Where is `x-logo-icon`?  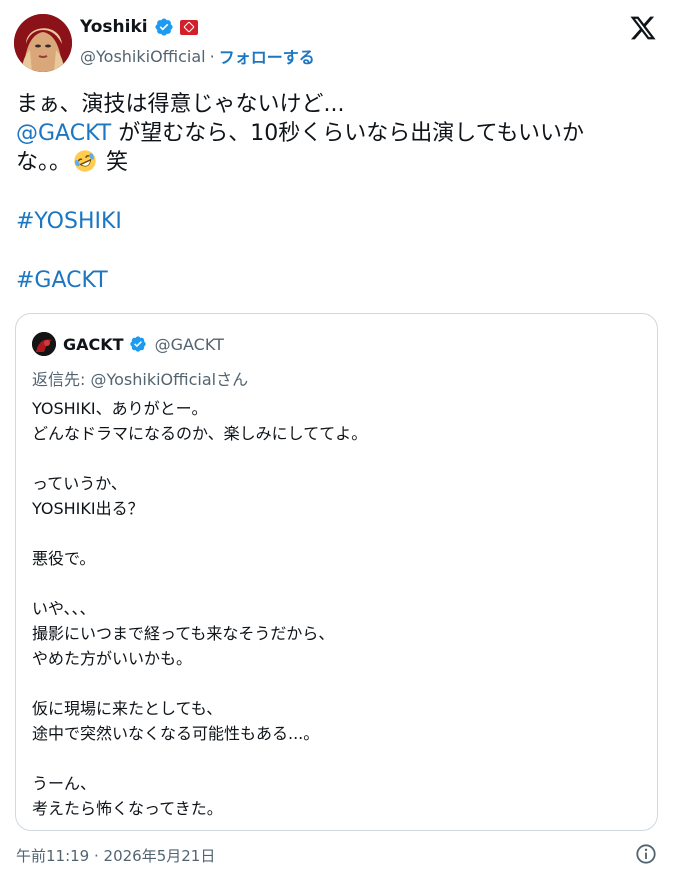 x-logo-icon is located at coordinates (643, 28).